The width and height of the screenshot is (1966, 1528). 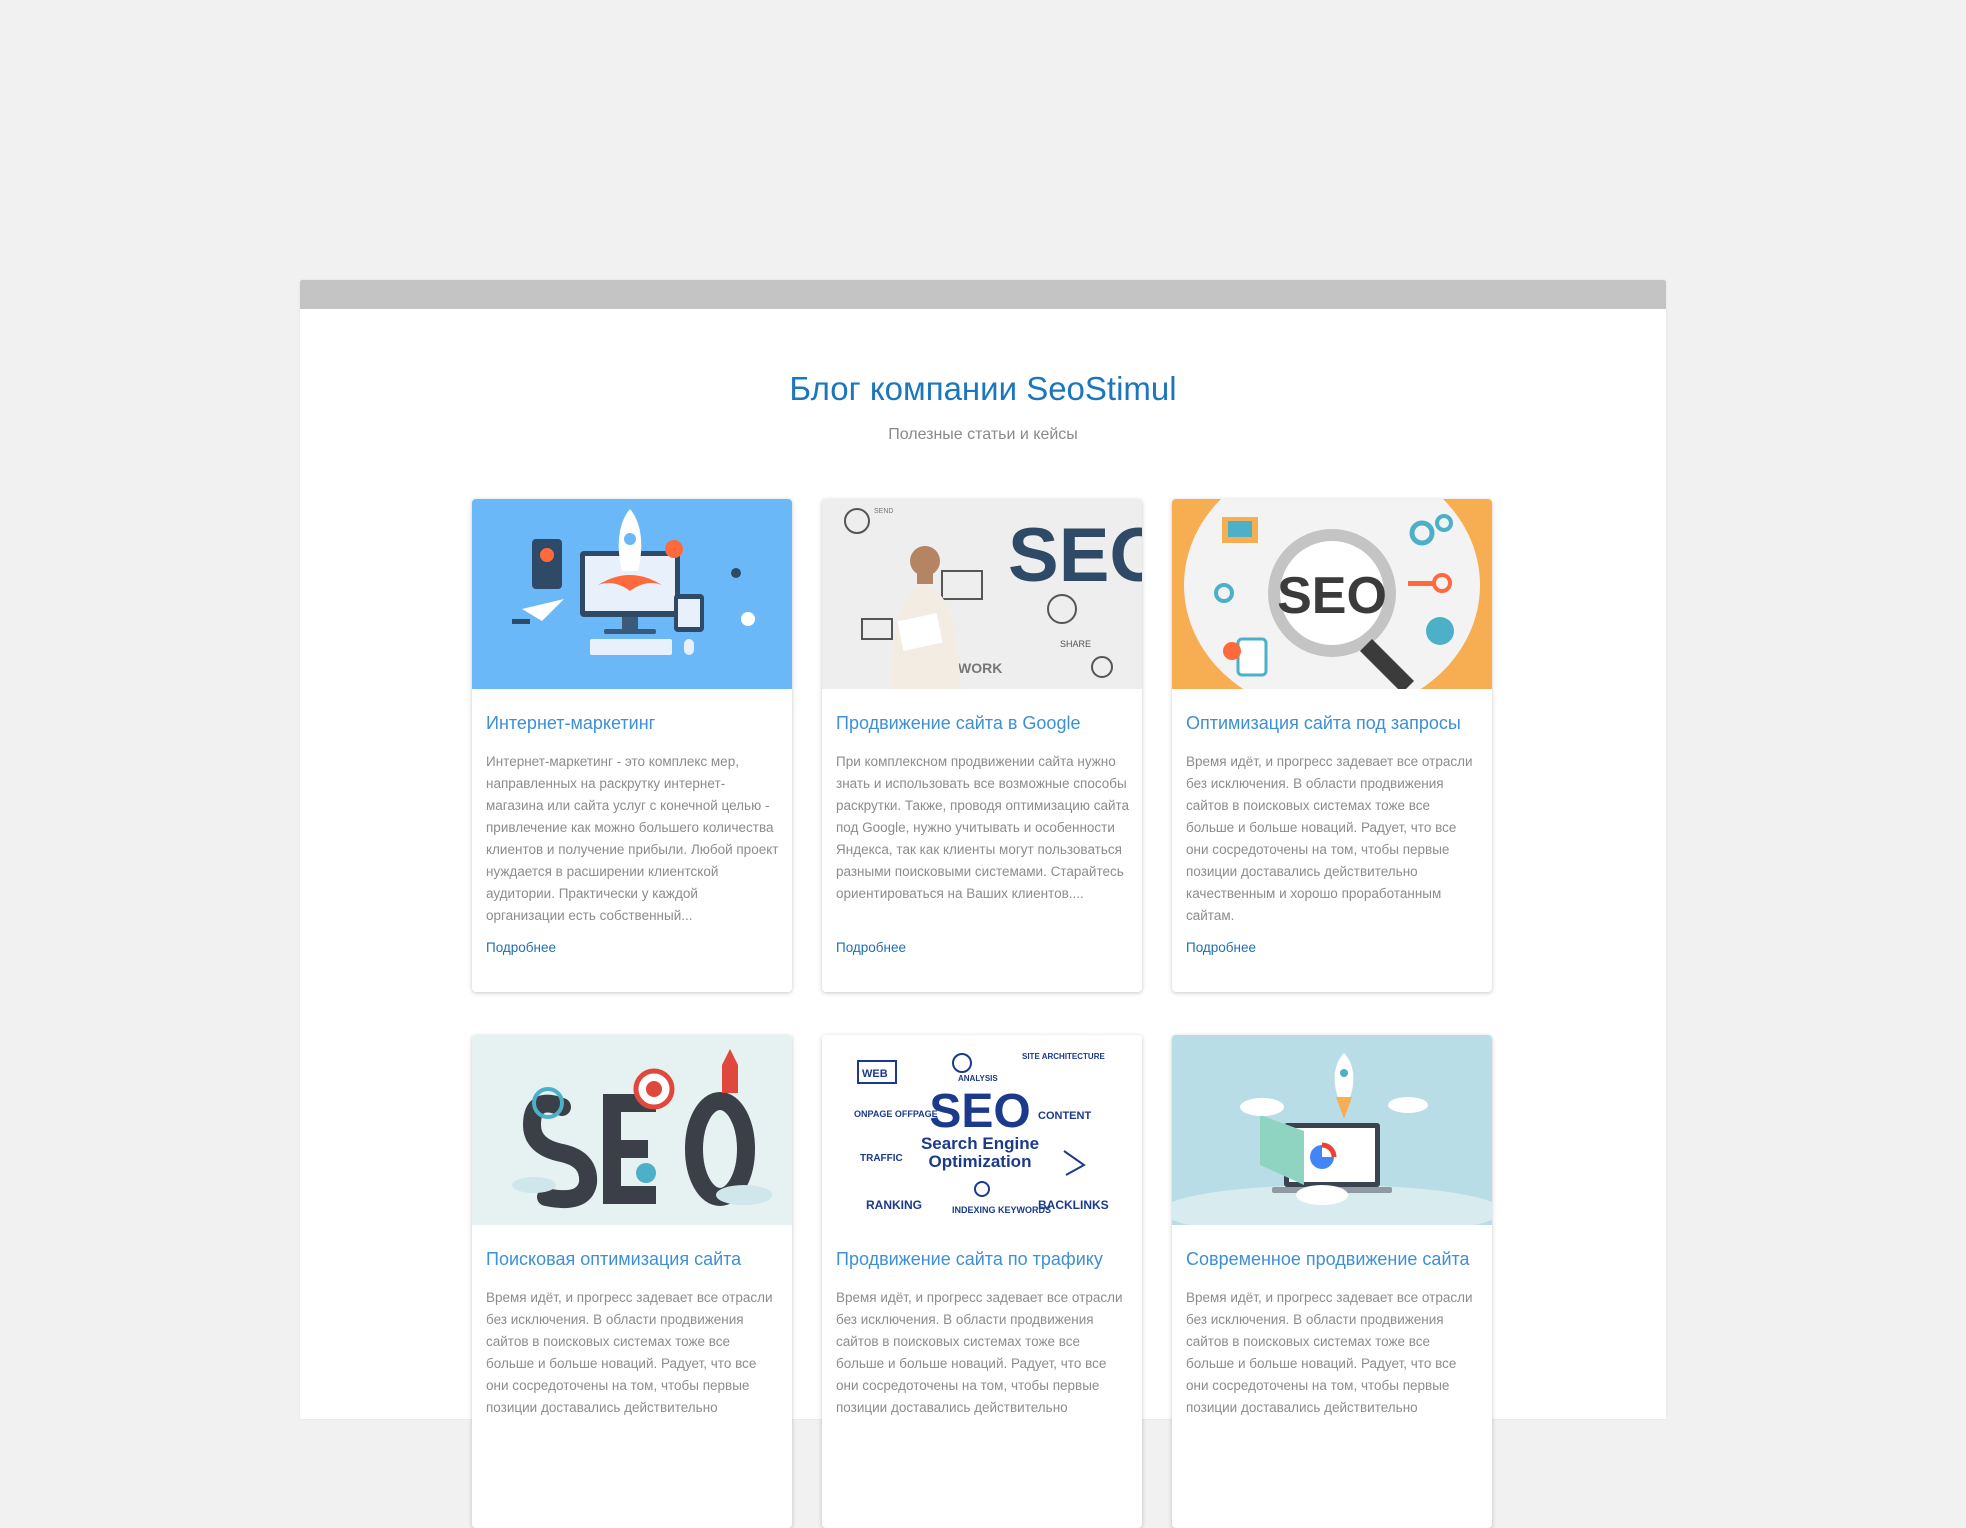 I want to click on card-title: Современное продвижение сайта, so click(x=1334, y=1259).